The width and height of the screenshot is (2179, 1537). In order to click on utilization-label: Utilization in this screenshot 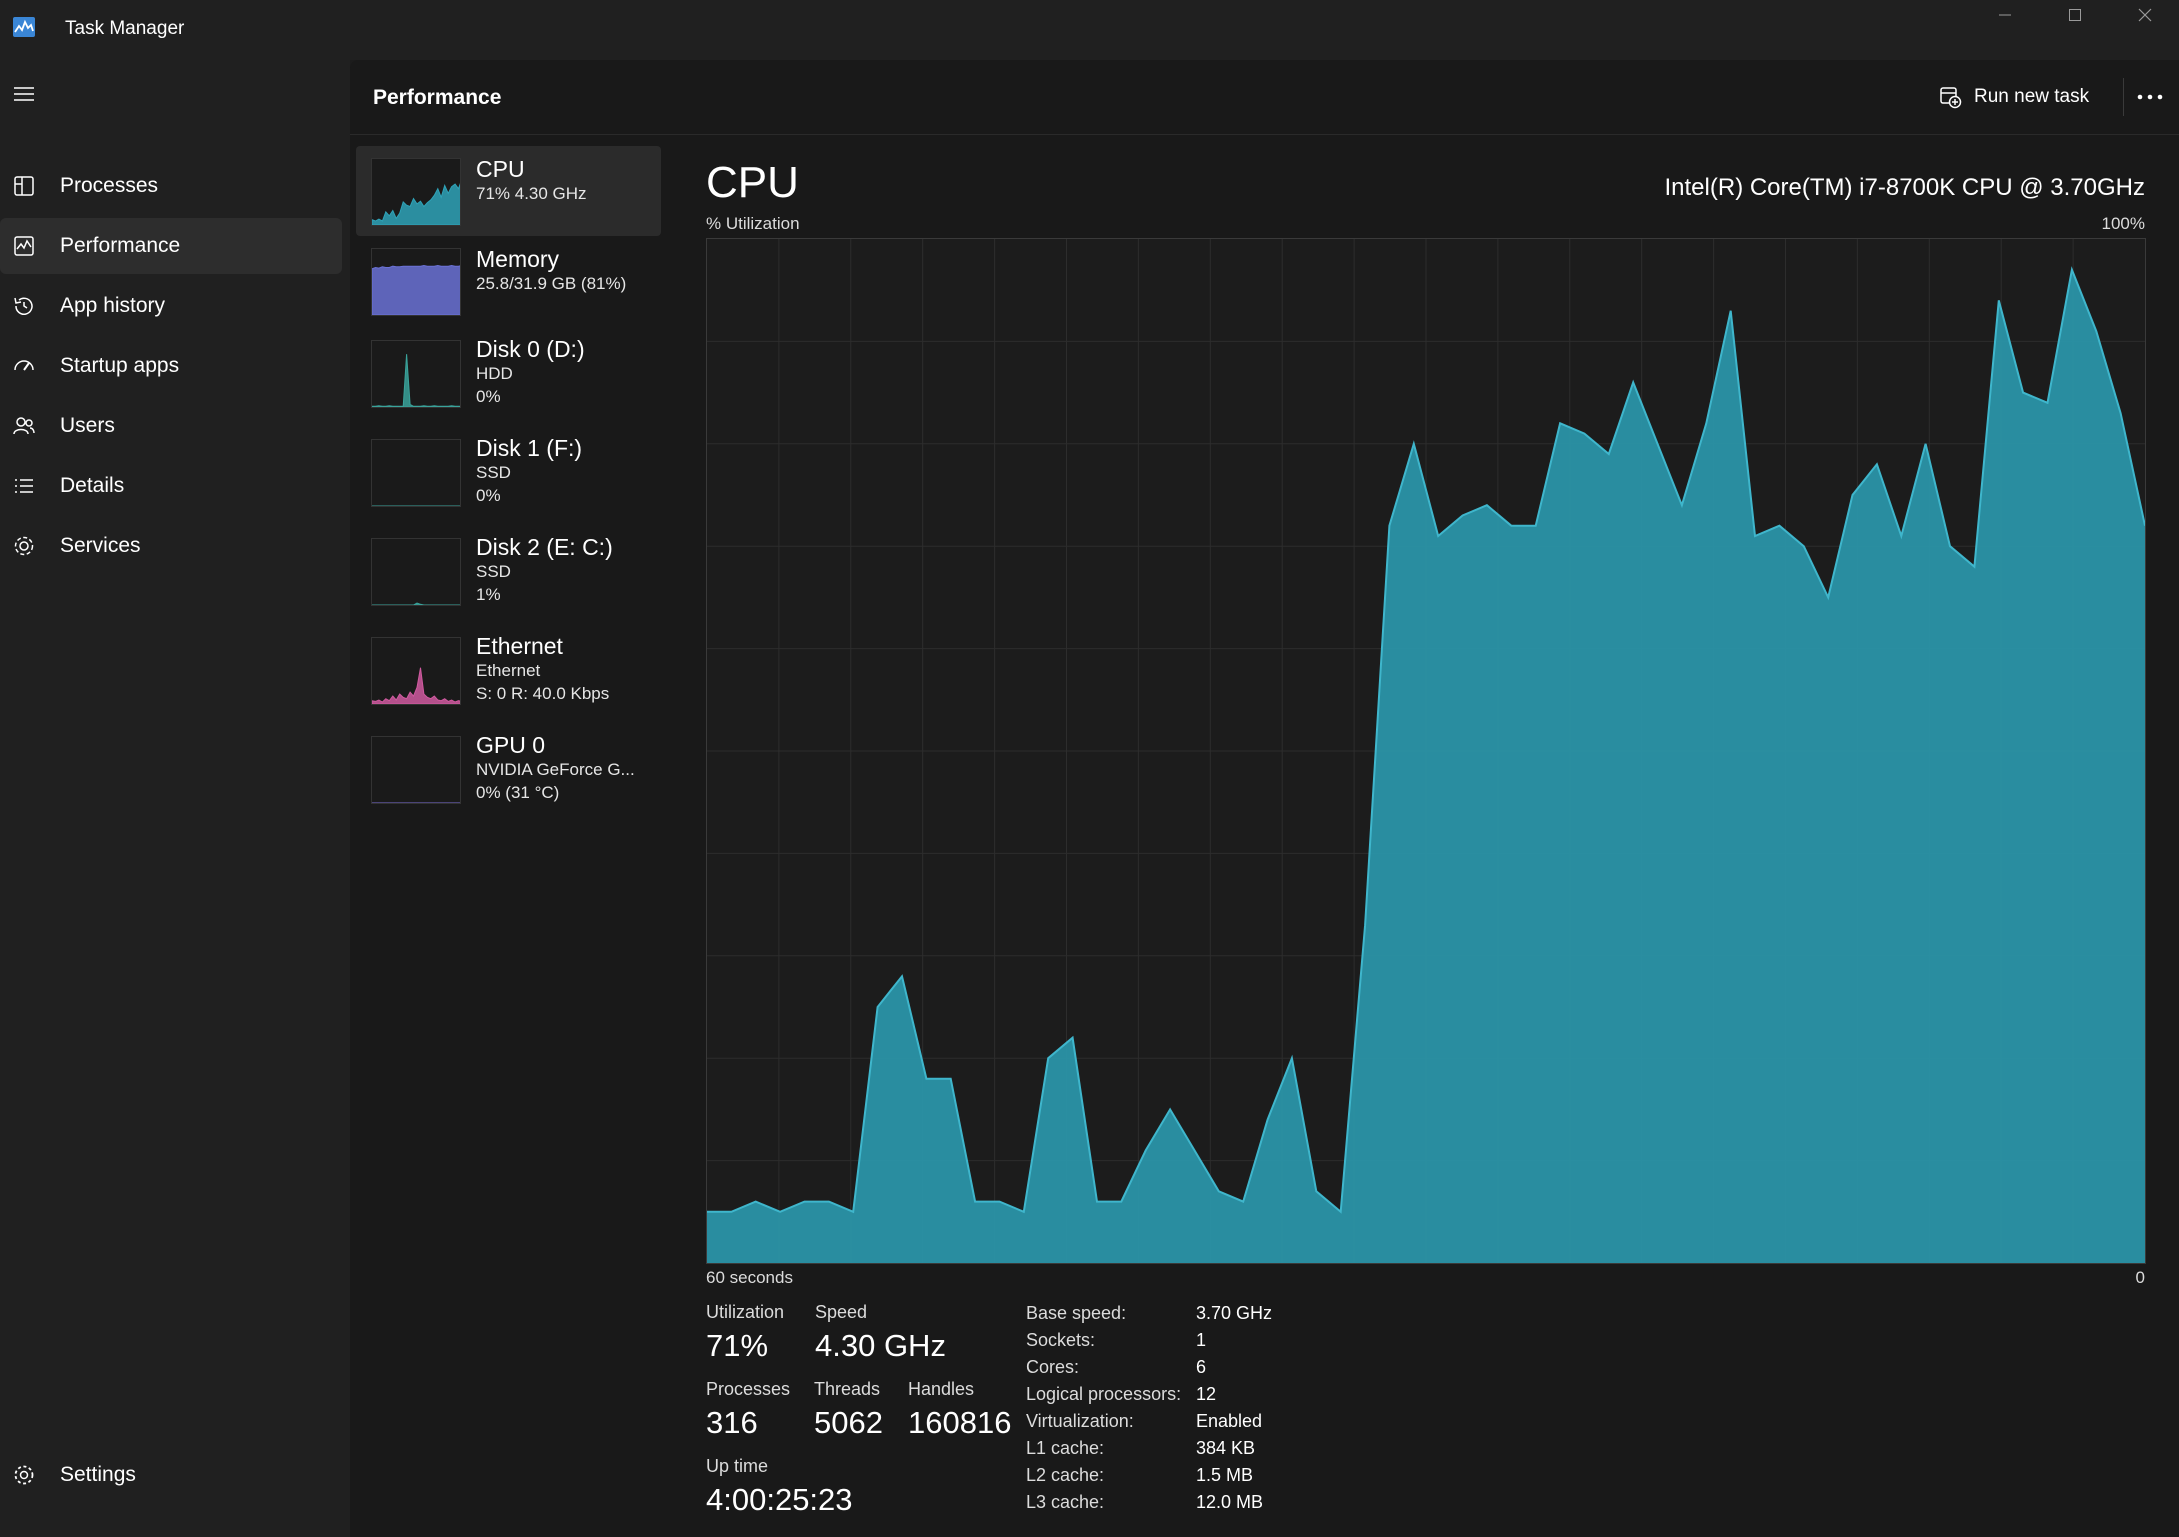, I will do `click(745, 1312)`.